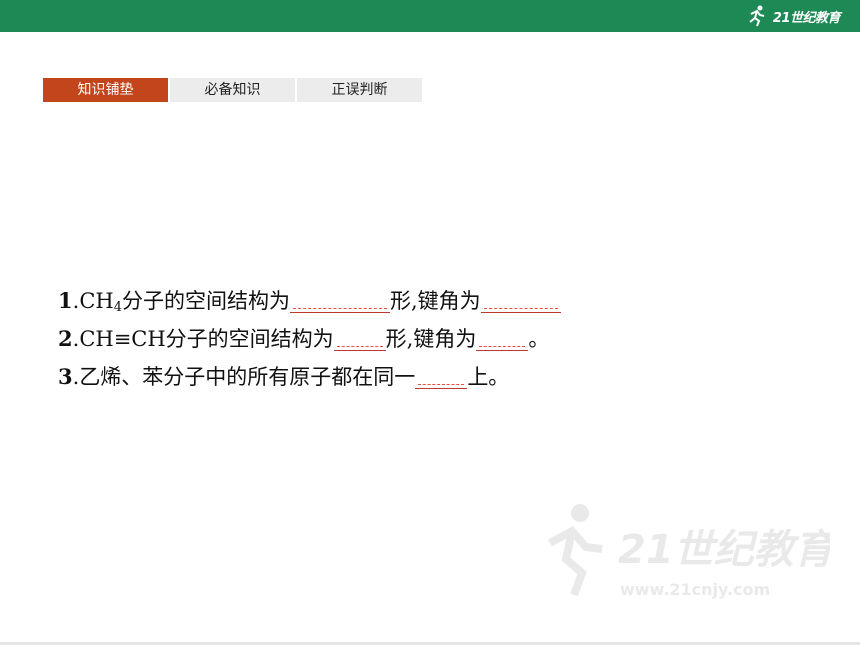 The image size is (860, 645). I want to click on question-text: 。, so click(539, 339).